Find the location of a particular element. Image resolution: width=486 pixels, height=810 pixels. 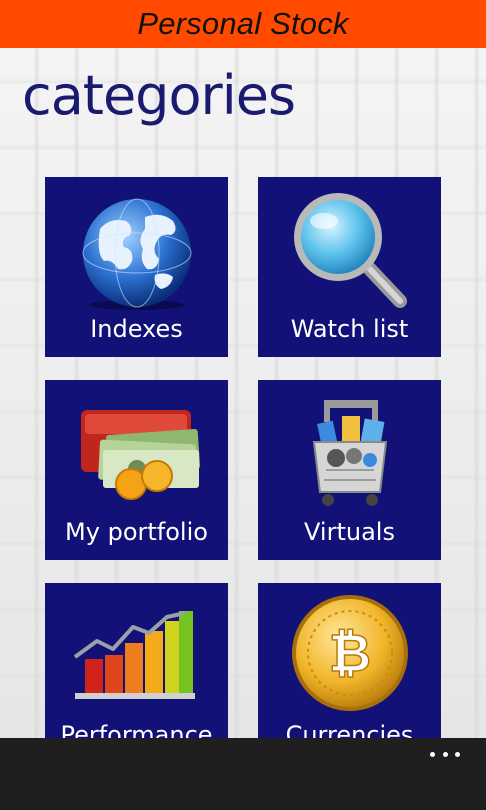

wallet-money-icon is located at coordinates (141, 455).